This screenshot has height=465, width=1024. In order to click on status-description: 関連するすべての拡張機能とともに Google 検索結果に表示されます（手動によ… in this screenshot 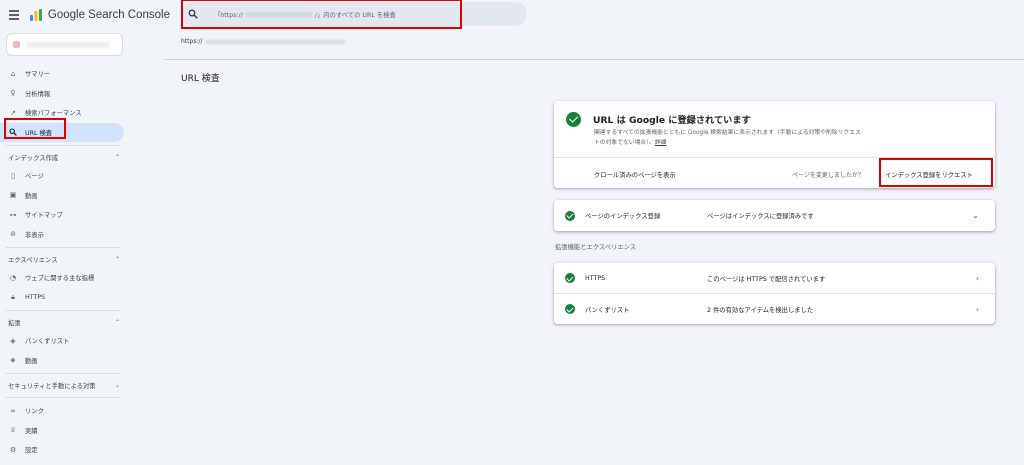, I will do `click(729, 138)`.